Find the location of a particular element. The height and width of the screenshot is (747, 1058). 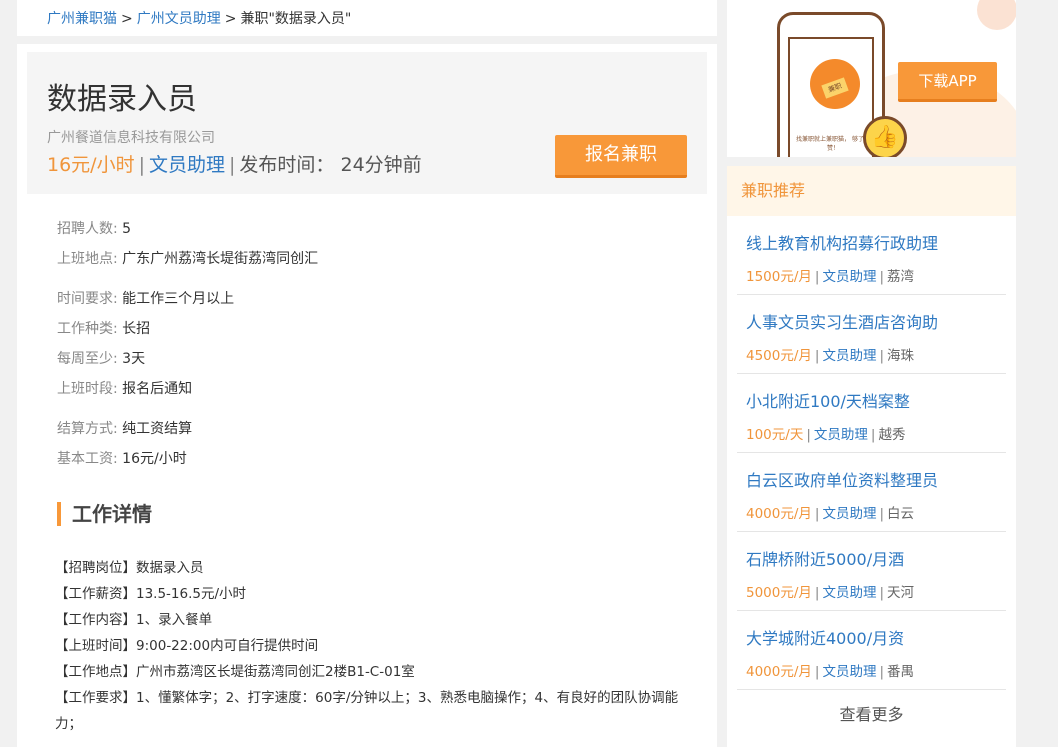

recommendation-title: 小北附近100/天档案整 is located at coordinates (828, 400).